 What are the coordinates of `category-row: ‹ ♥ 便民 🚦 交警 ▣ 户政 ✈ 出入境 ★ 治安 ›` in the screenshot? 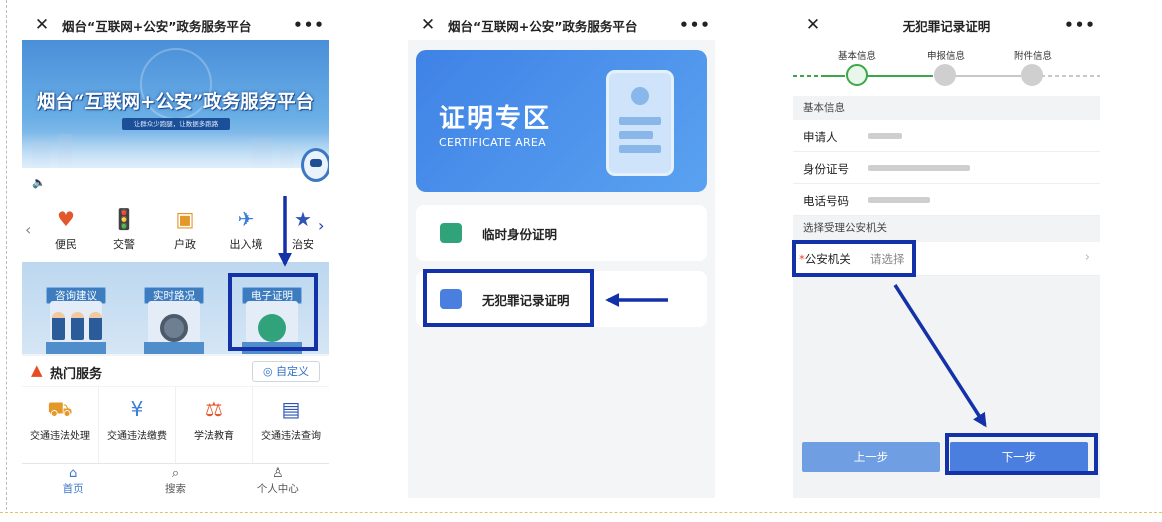 It's located at (175, 230).